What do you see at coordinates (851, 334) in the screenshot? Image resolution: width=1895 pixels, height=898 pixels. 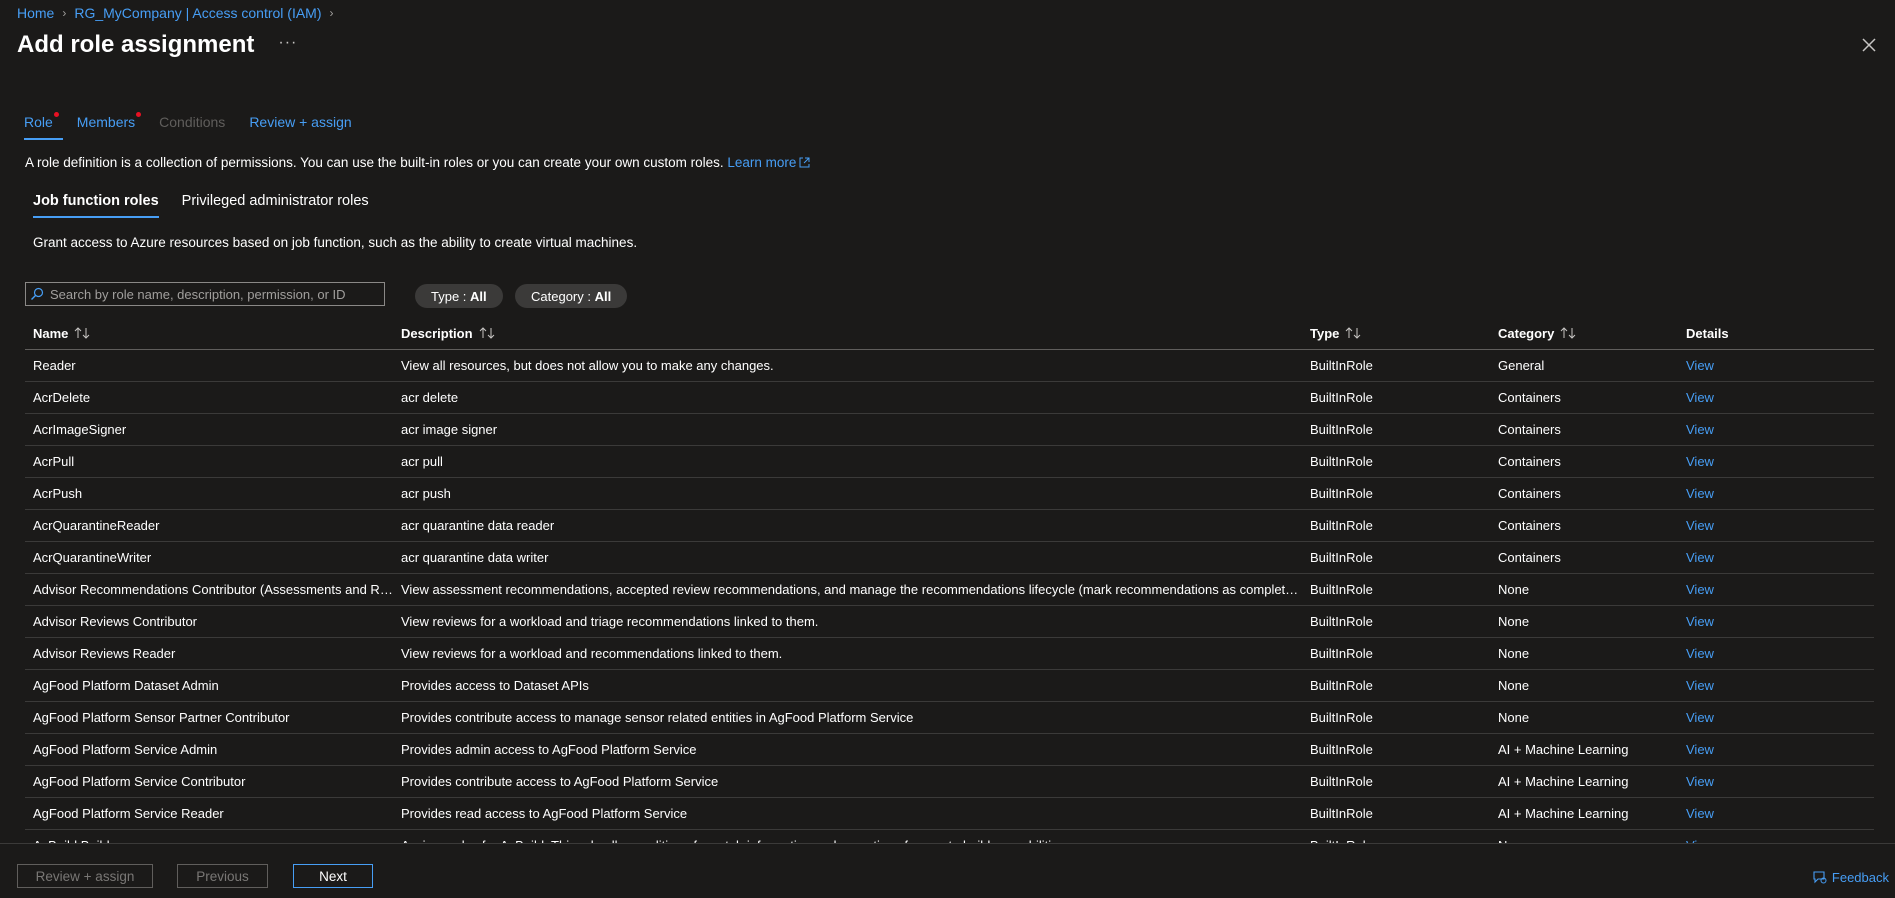 I see `column-header-description: Description` at bounding box center [851, 334].